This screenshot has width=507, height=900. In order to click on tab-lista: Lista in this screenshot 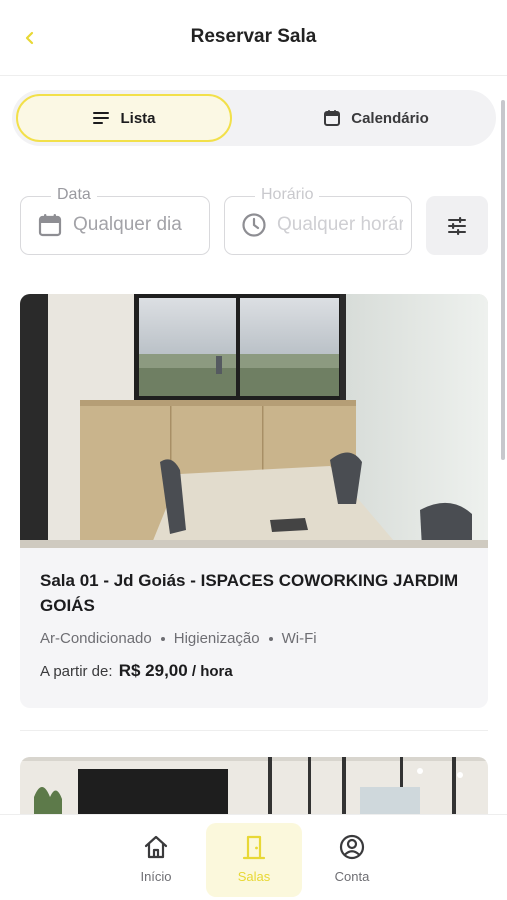, I will do `click(124, 118)`.